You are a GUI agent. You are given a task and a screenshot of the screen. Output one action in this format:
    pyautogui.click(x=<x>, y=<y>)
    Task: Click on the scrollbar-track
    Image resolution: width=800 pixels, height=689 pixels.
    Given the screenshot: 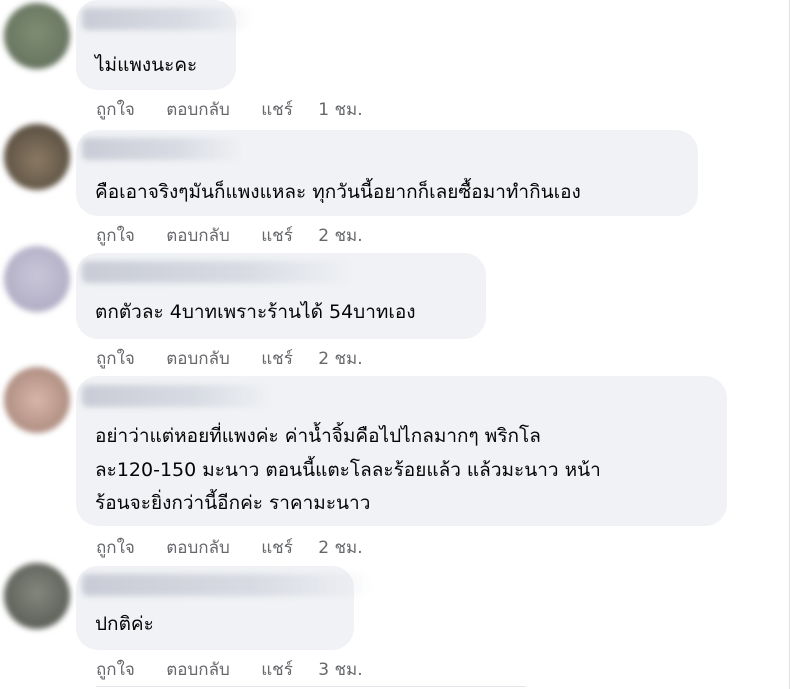 What is the action you would take?
    pyautogui.click(x=794, y=344)
    